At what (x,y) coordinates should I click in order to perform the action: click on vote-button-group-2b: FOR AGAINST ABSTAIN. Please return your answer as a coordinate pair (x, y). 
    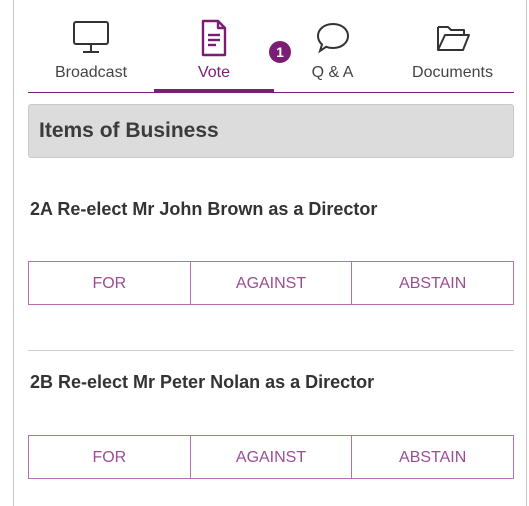
    Looking at the image, I should click on (271, 457).